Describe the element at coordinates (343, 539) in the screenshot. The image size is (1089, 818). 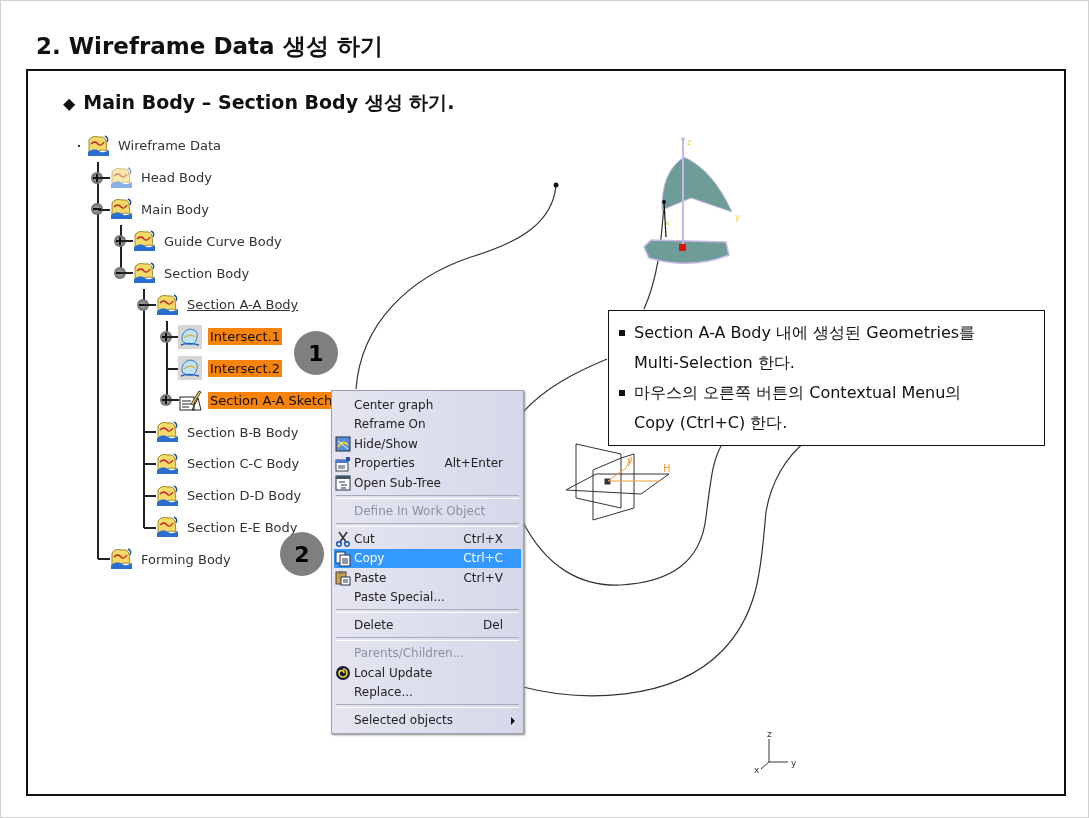
I see `scissors-icon` at that location.